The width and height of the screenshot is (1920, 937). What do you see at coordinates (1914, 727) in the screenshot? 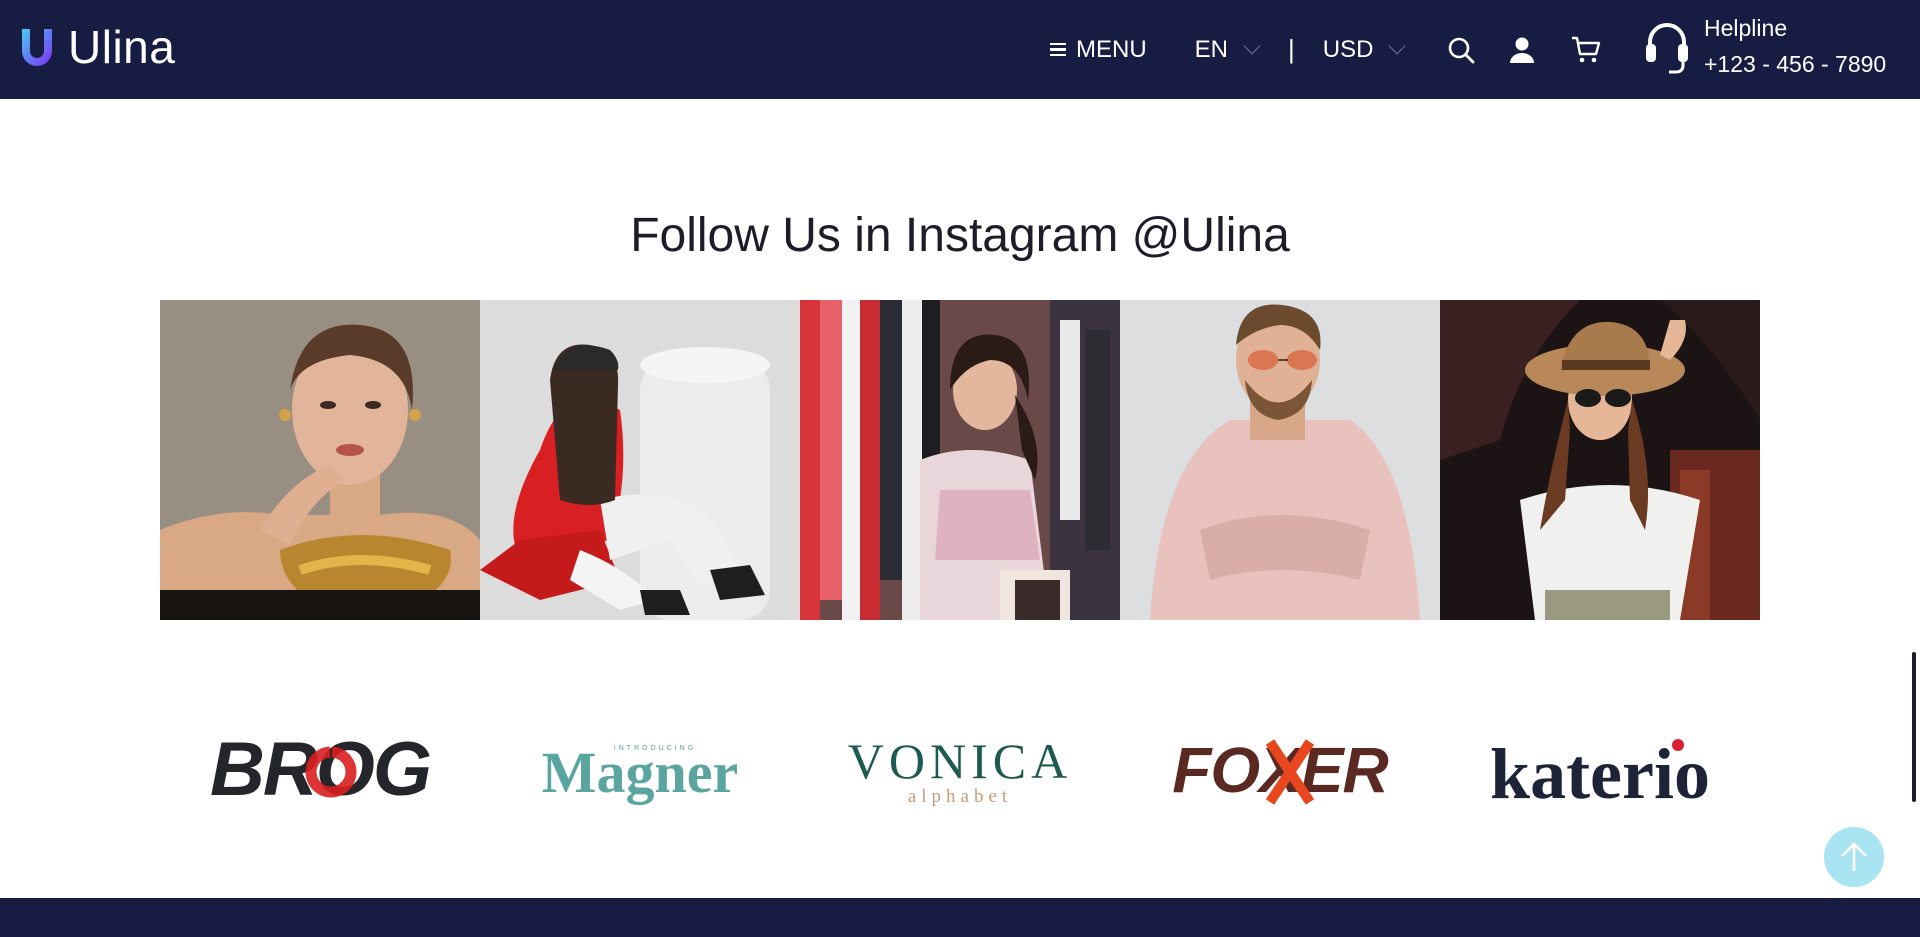
I see `scrollbar-thumb` at bounding box center [1914, 727].